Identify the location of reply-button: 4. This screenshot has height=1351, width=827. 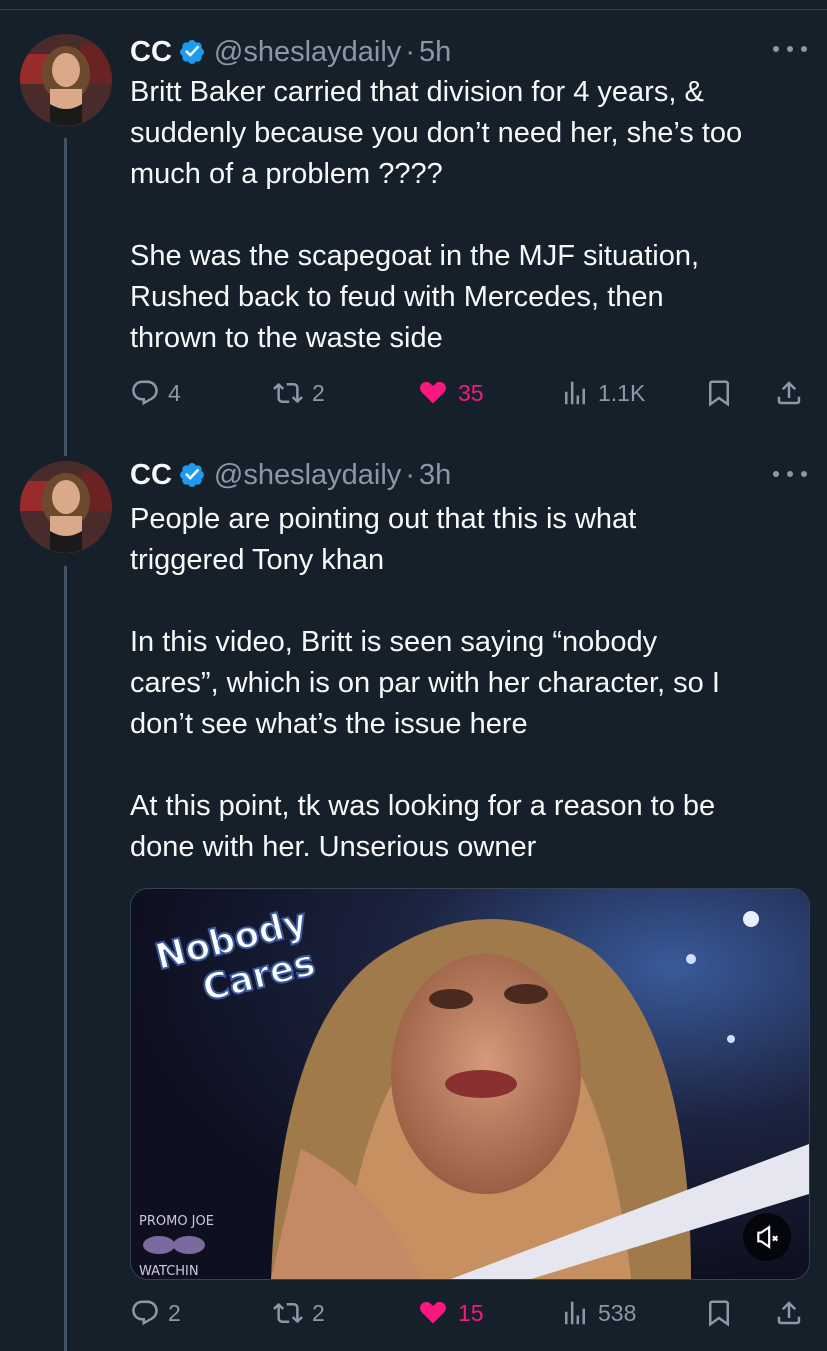
(155, 393).